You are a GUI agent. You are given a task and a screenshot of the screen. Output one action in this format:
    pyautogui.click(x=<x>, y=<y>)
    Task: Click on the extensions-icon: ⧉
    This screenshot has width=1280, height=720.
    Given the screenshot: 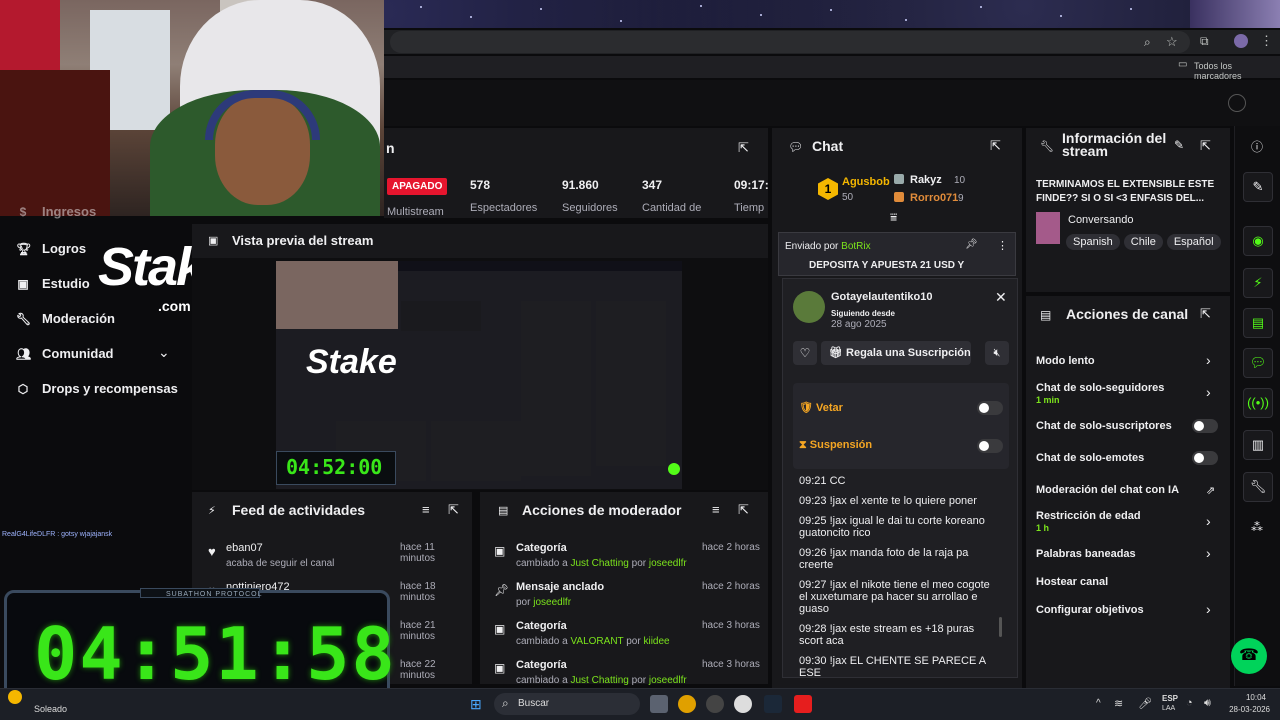 What is the action you would take?
    pyautogui.click(x=1204, y=41)
    